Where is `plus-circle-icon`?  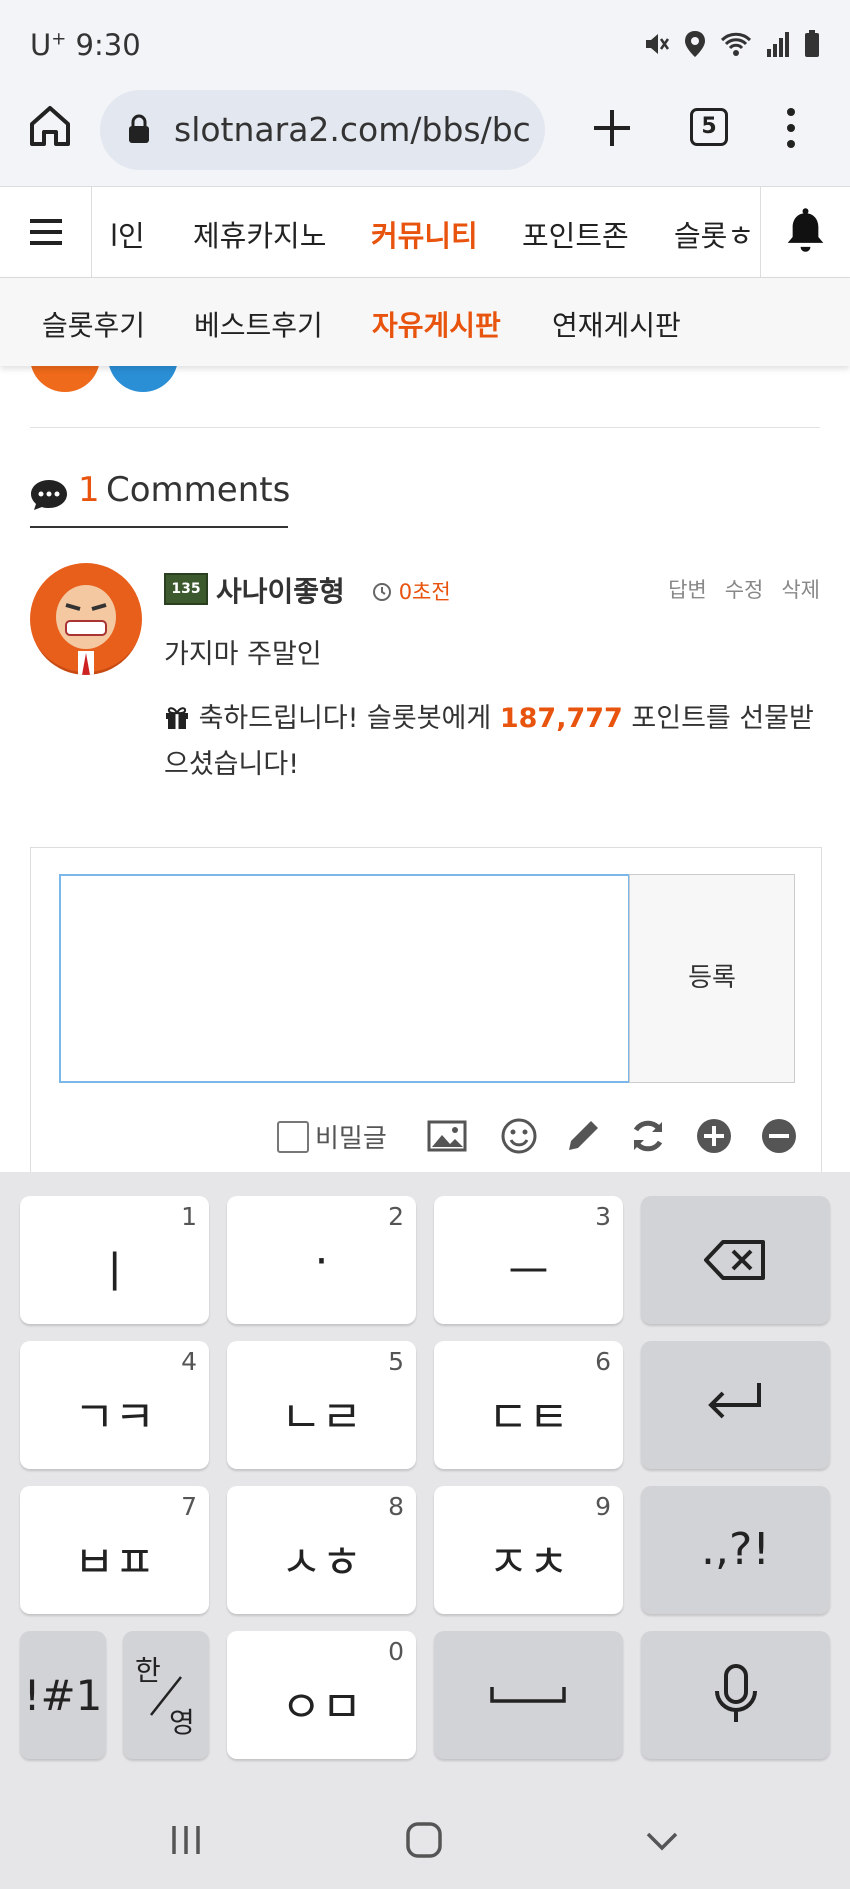
plus-circle-icon is located at coordinates (714, 1136).